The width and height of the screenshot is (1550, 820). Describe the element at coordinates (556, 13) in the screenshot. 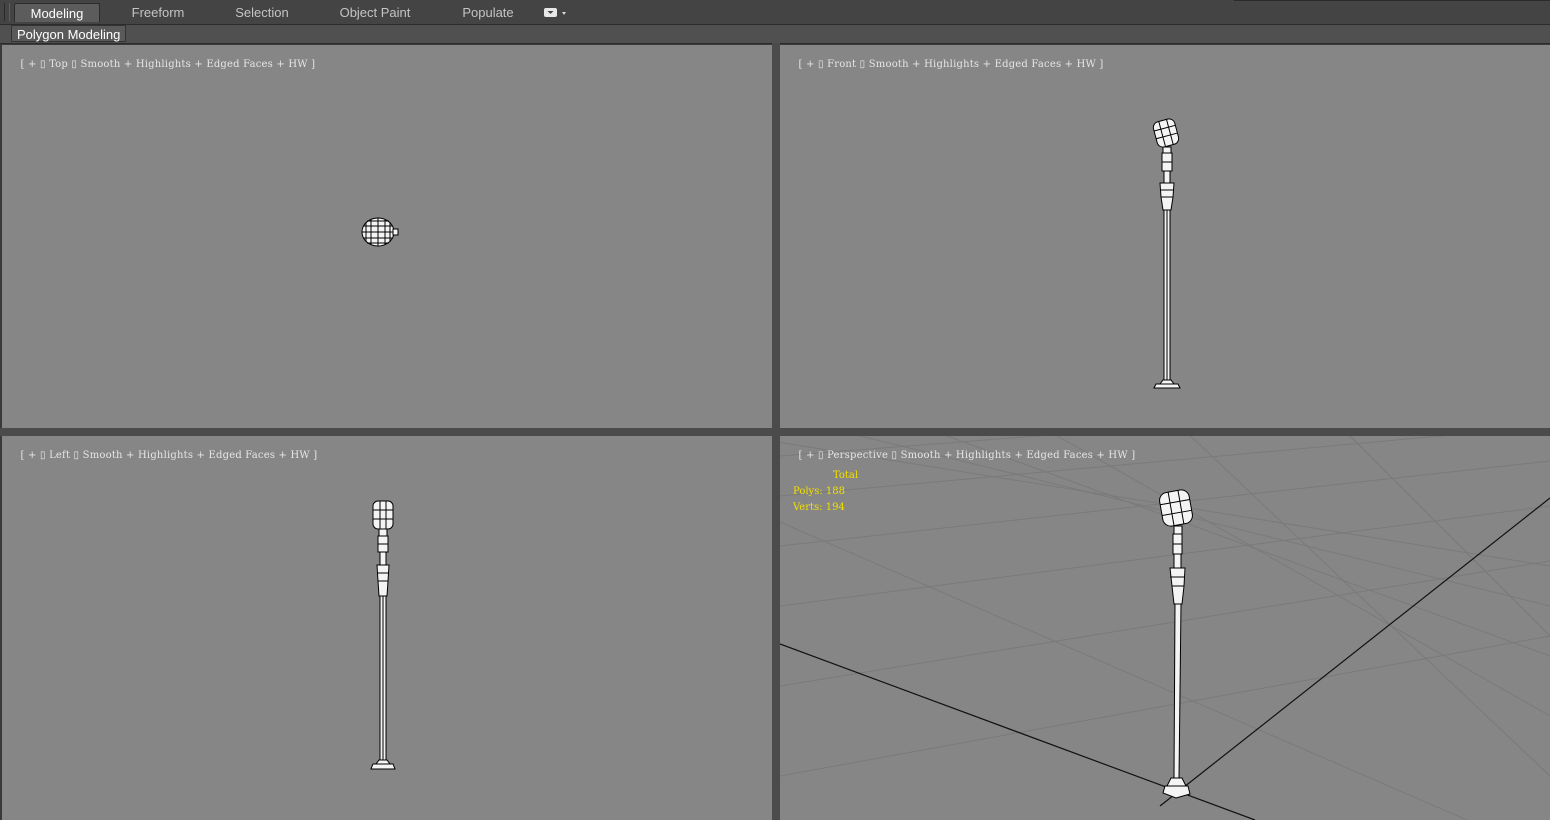

I see `ribbon-options-dropdown-icon` at that location.